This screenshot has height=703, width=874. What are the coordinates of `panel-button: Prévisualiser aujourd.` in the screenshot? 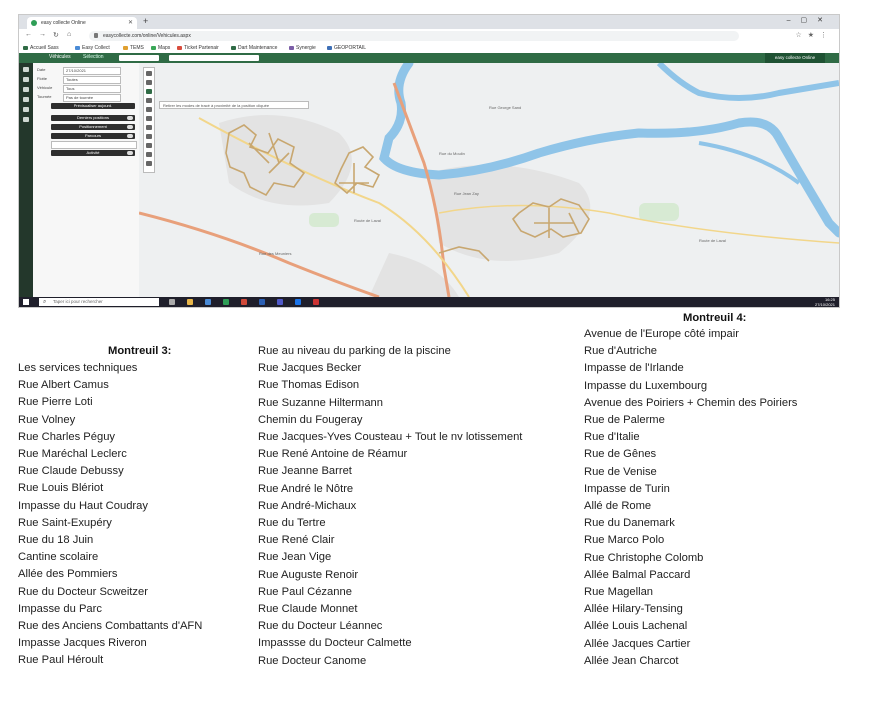 It's located at (93, 106).